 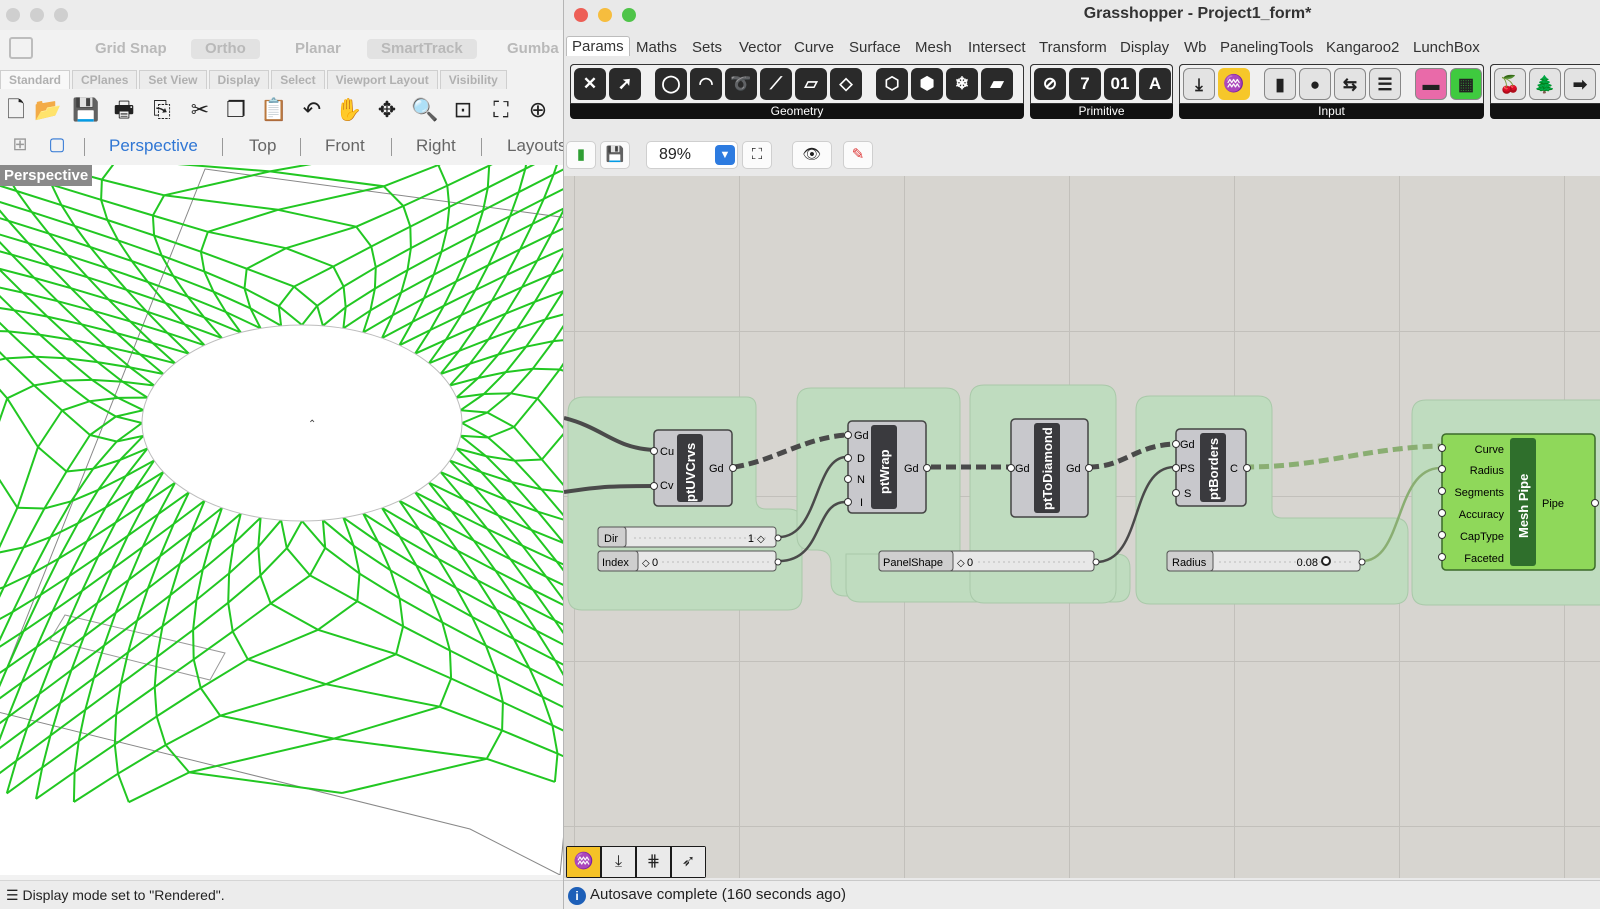 What do you see at coordinates (14, 895) in the screenshot?
I see `command-menu-icon: ☰` at bounding box center [14, 895].